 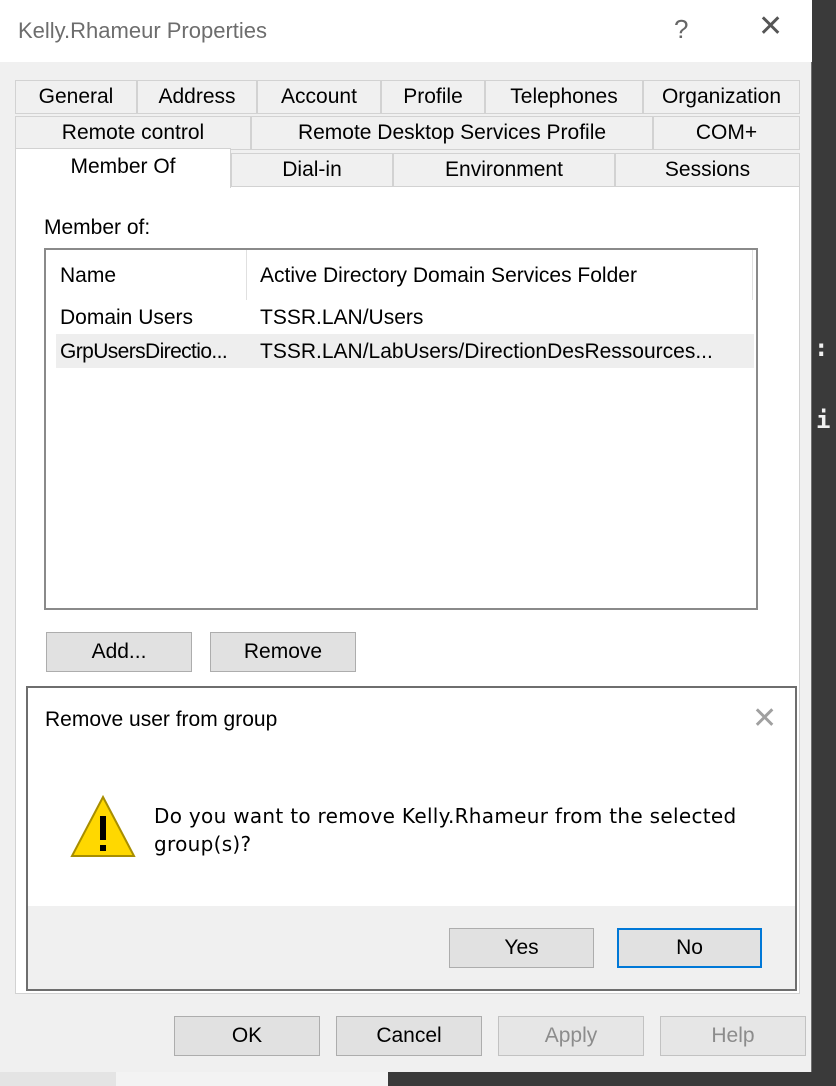 What do you see at coordinates (521, 948) in the screenshot?
I see `yes-button: Yes` at bounding box center [521, 948].